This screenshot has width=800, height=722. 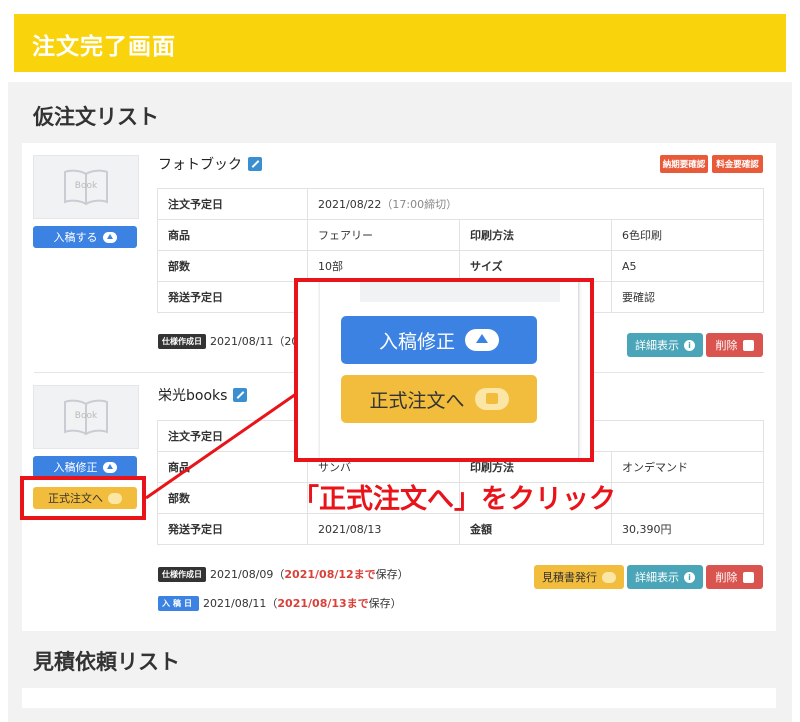 I want to click on edit-icon, so click(x=255, y=164).